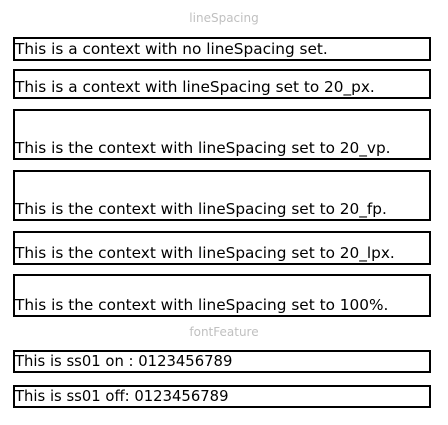 The height and width of the screenshot is (425, 448). Describe the element at coordinates (224, 332) in the screenshot. I see `font-feature-title: fontFeature` at that location.